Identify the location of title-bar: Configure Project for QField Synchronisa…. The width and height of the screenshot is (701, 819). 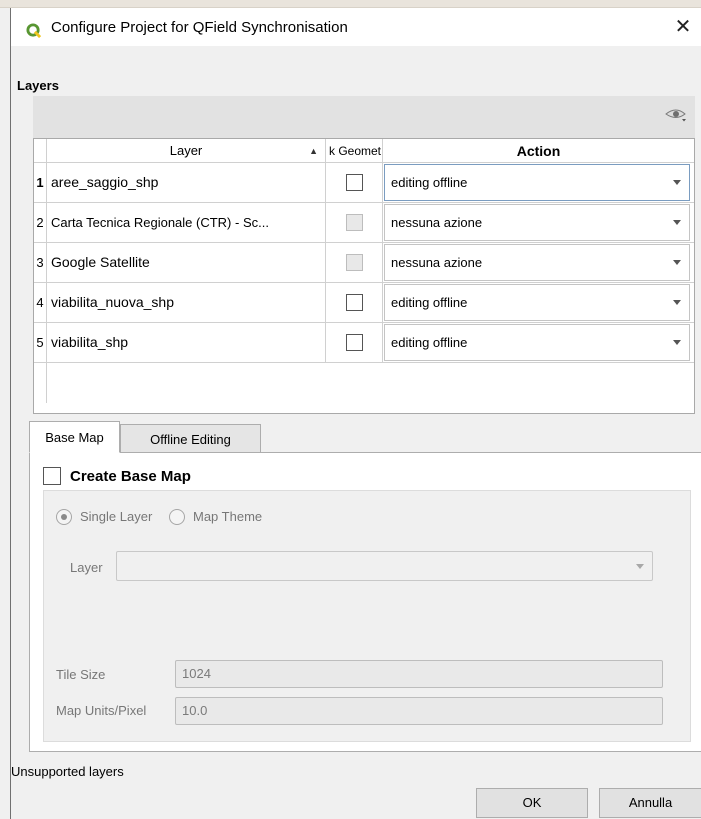
(356, 27).